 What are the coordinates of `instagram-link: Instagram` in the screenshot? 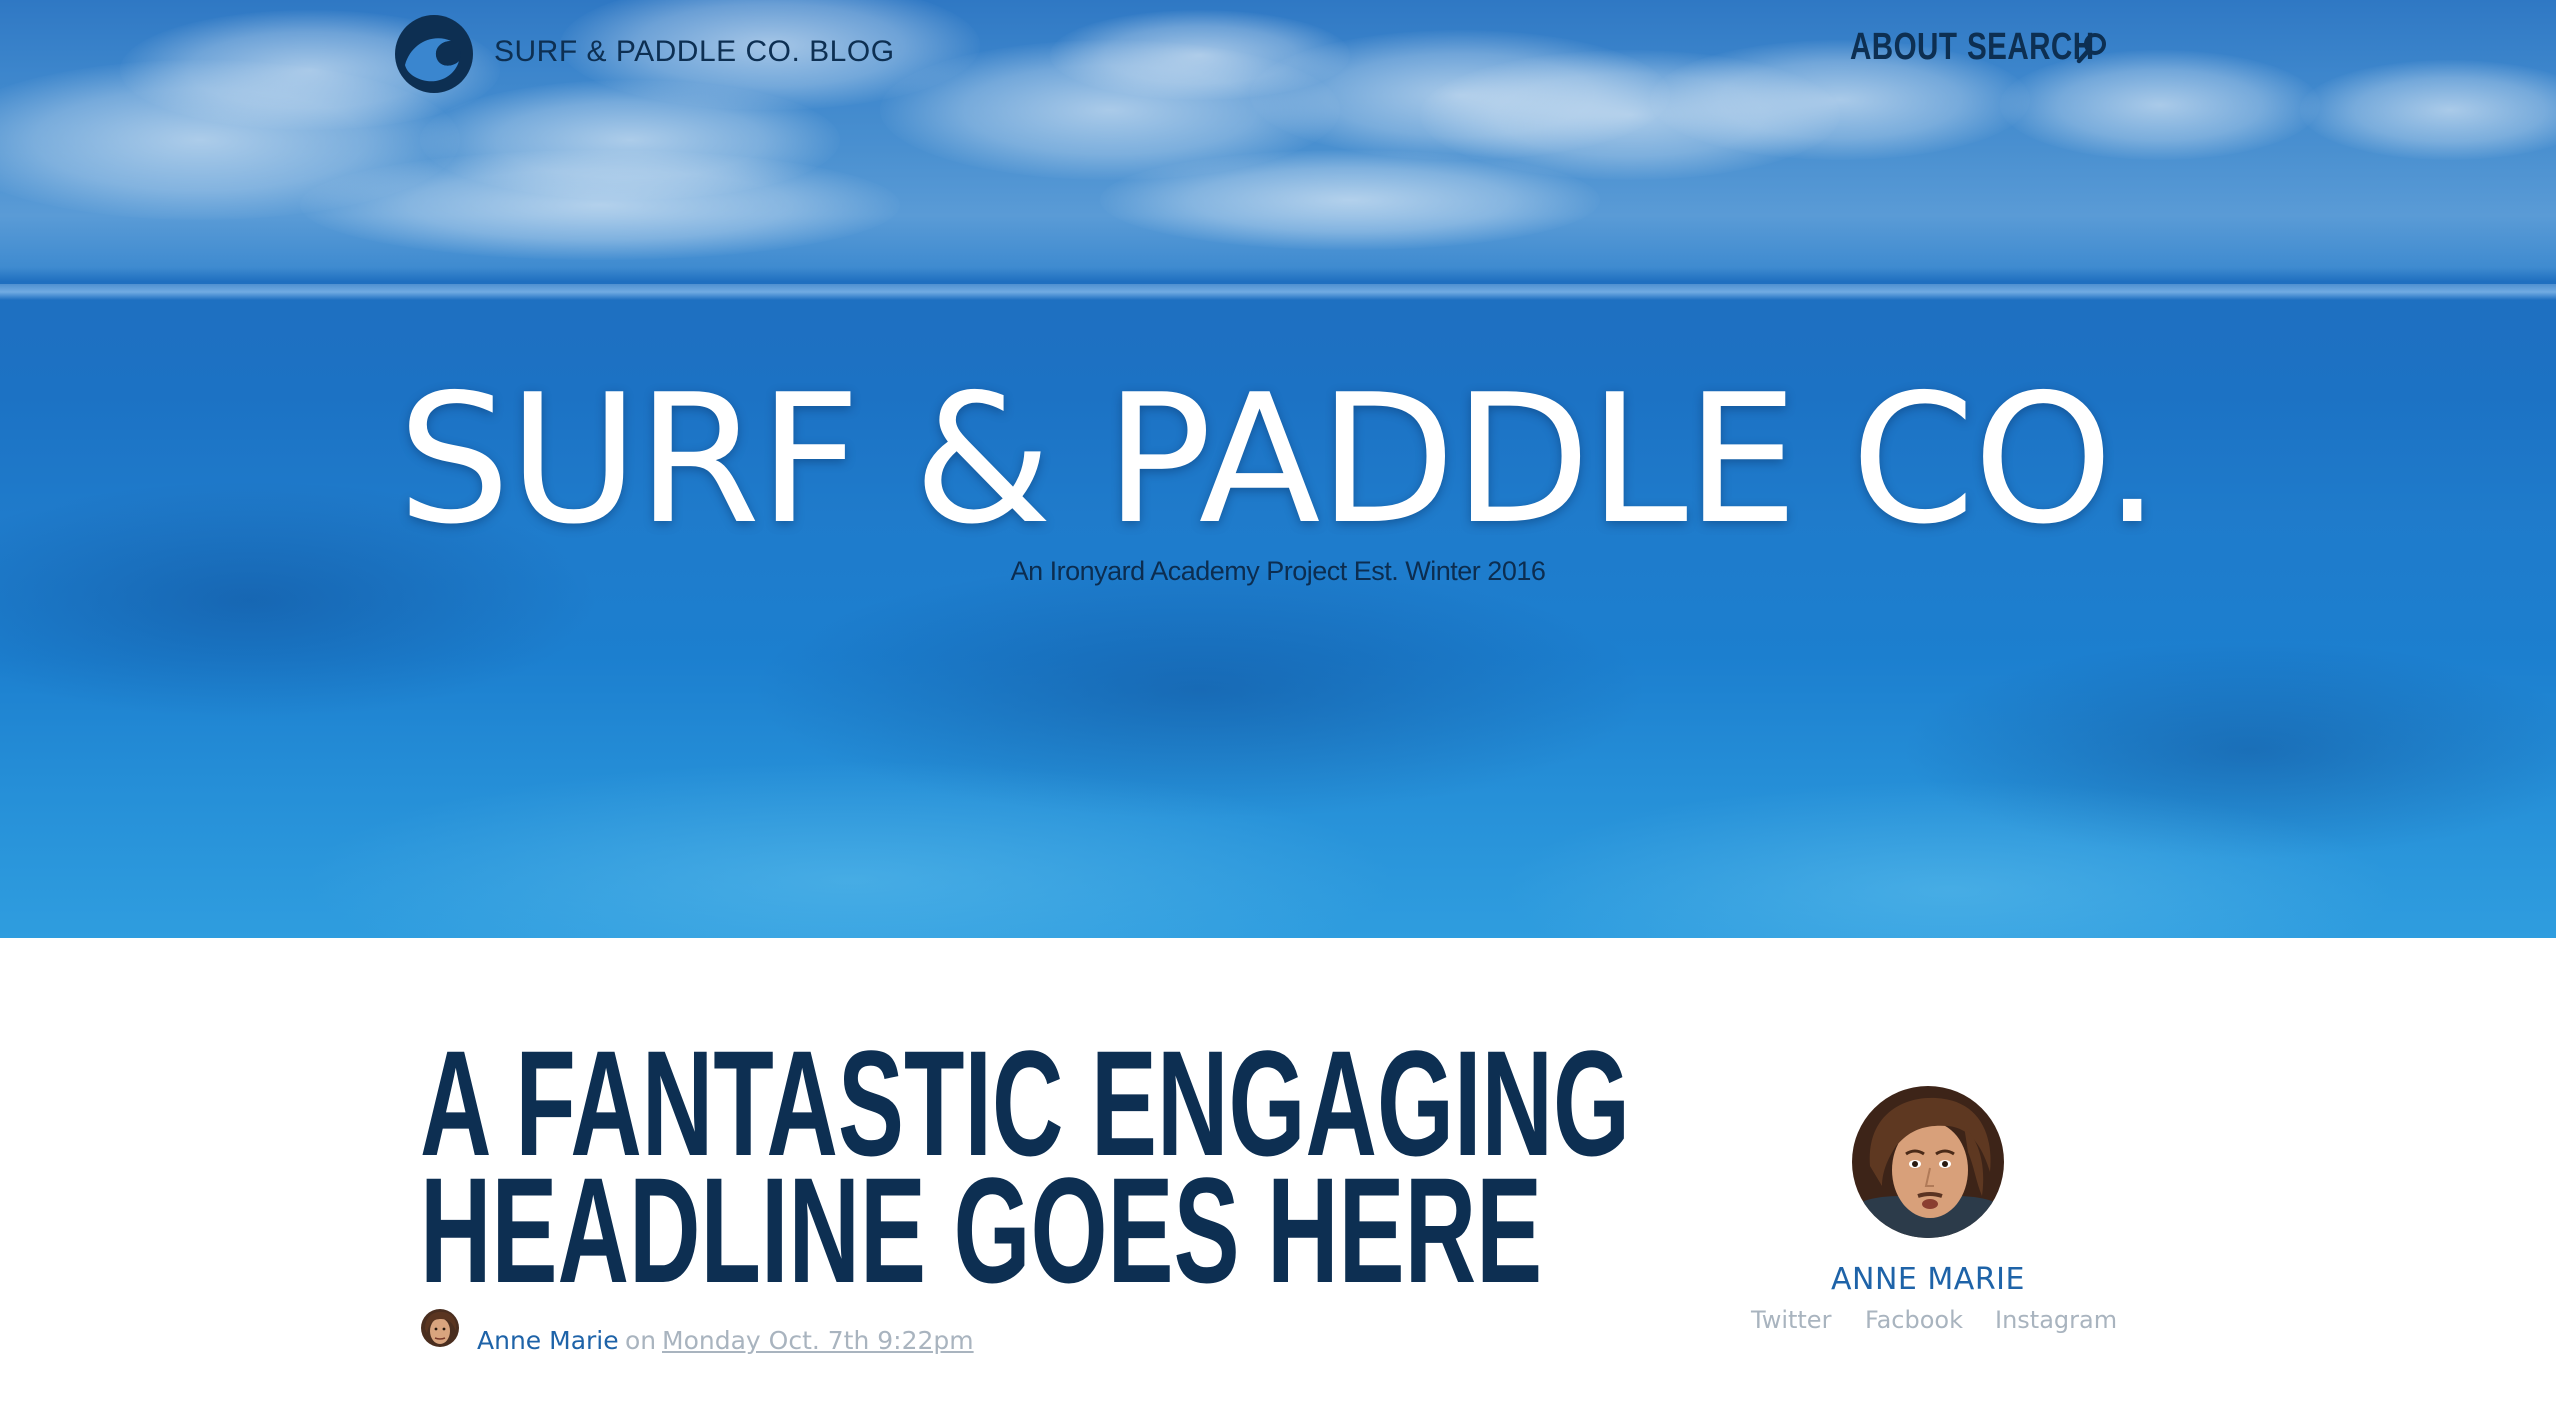 It's located at (2056, 1320).